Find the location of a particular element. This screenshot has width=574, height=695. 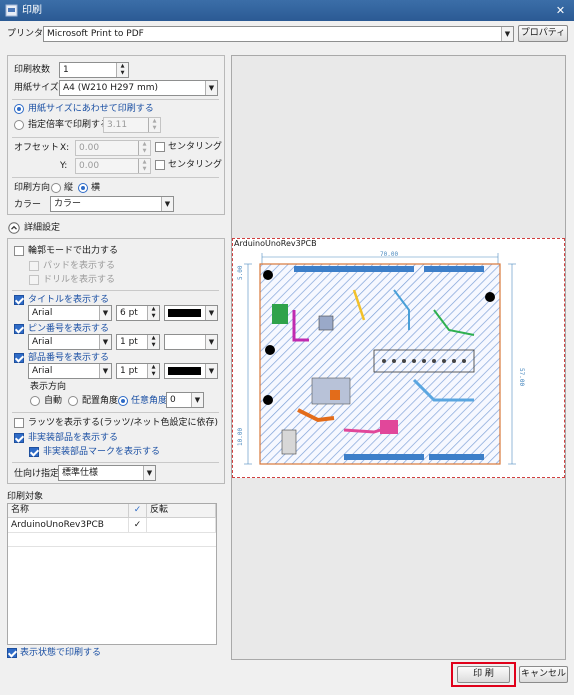

unmounted-checkbox is located at coordinates (19, 438).